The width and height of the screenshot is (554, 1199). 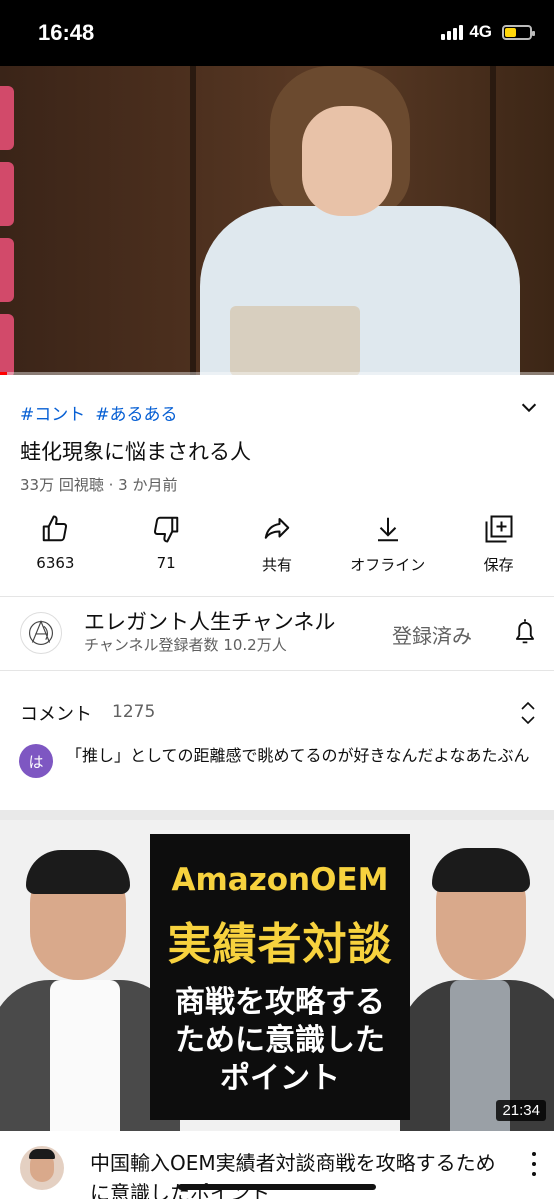 I want to click on network-type: 4G, so click(x=480, y=31).